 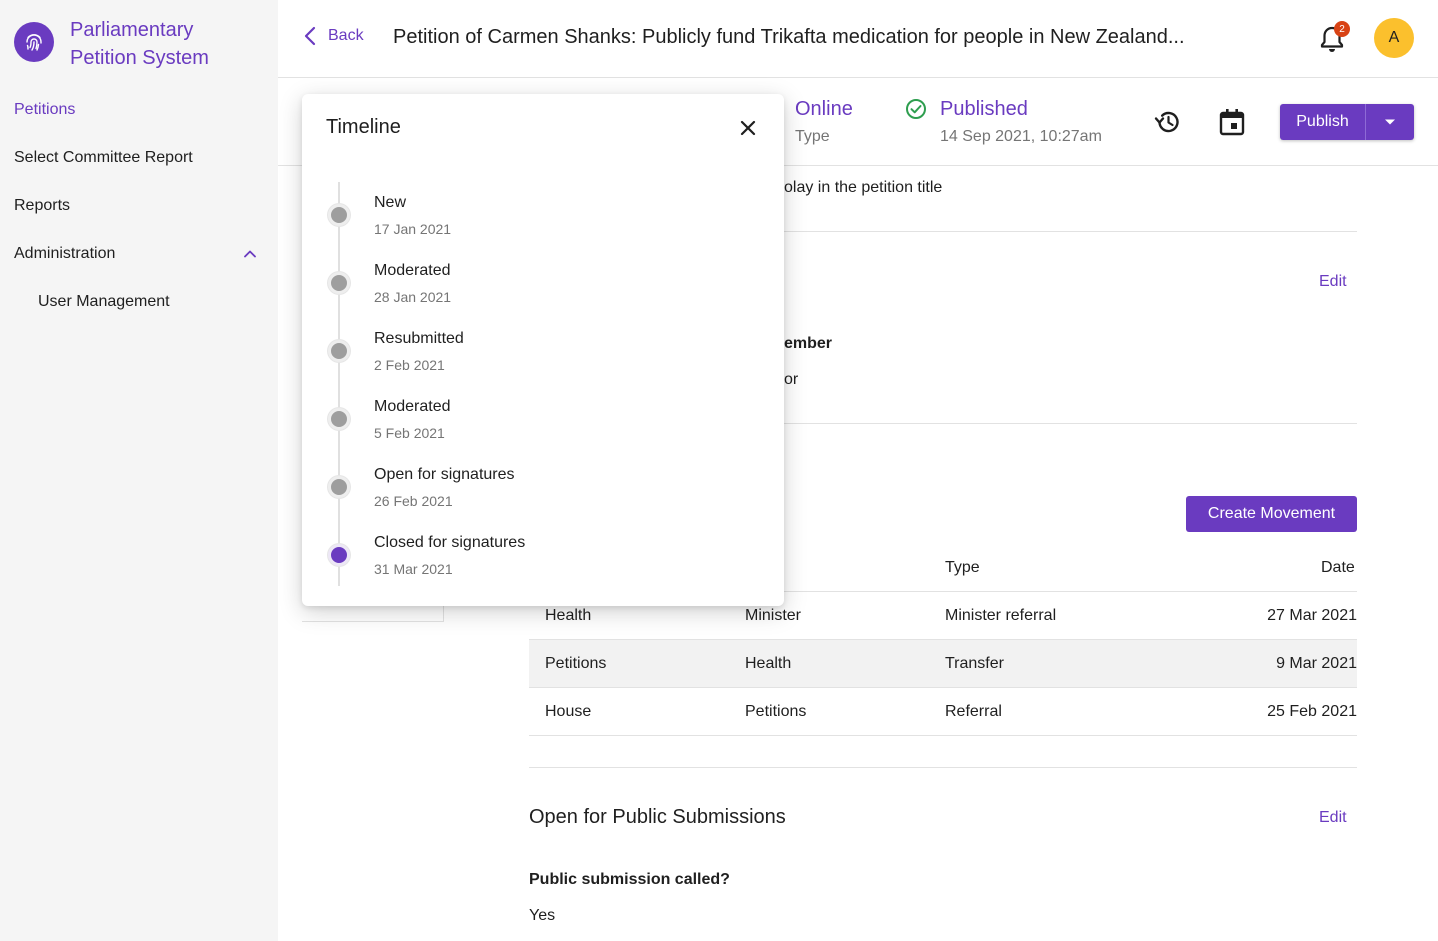 What do you see at coordinates (1001, 615) in the screenshot?
I see `cell-type: Minister referral` at bounding box center [1001, 615].